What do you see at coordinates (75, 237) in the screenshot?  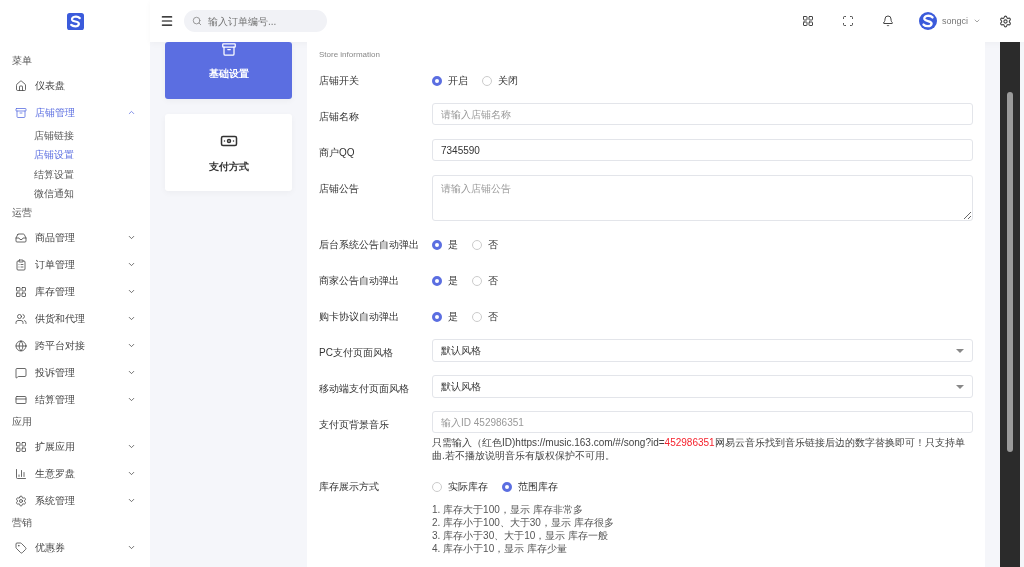 I see `sidebar-item: 商品管理` at bounding box center [75, 237].